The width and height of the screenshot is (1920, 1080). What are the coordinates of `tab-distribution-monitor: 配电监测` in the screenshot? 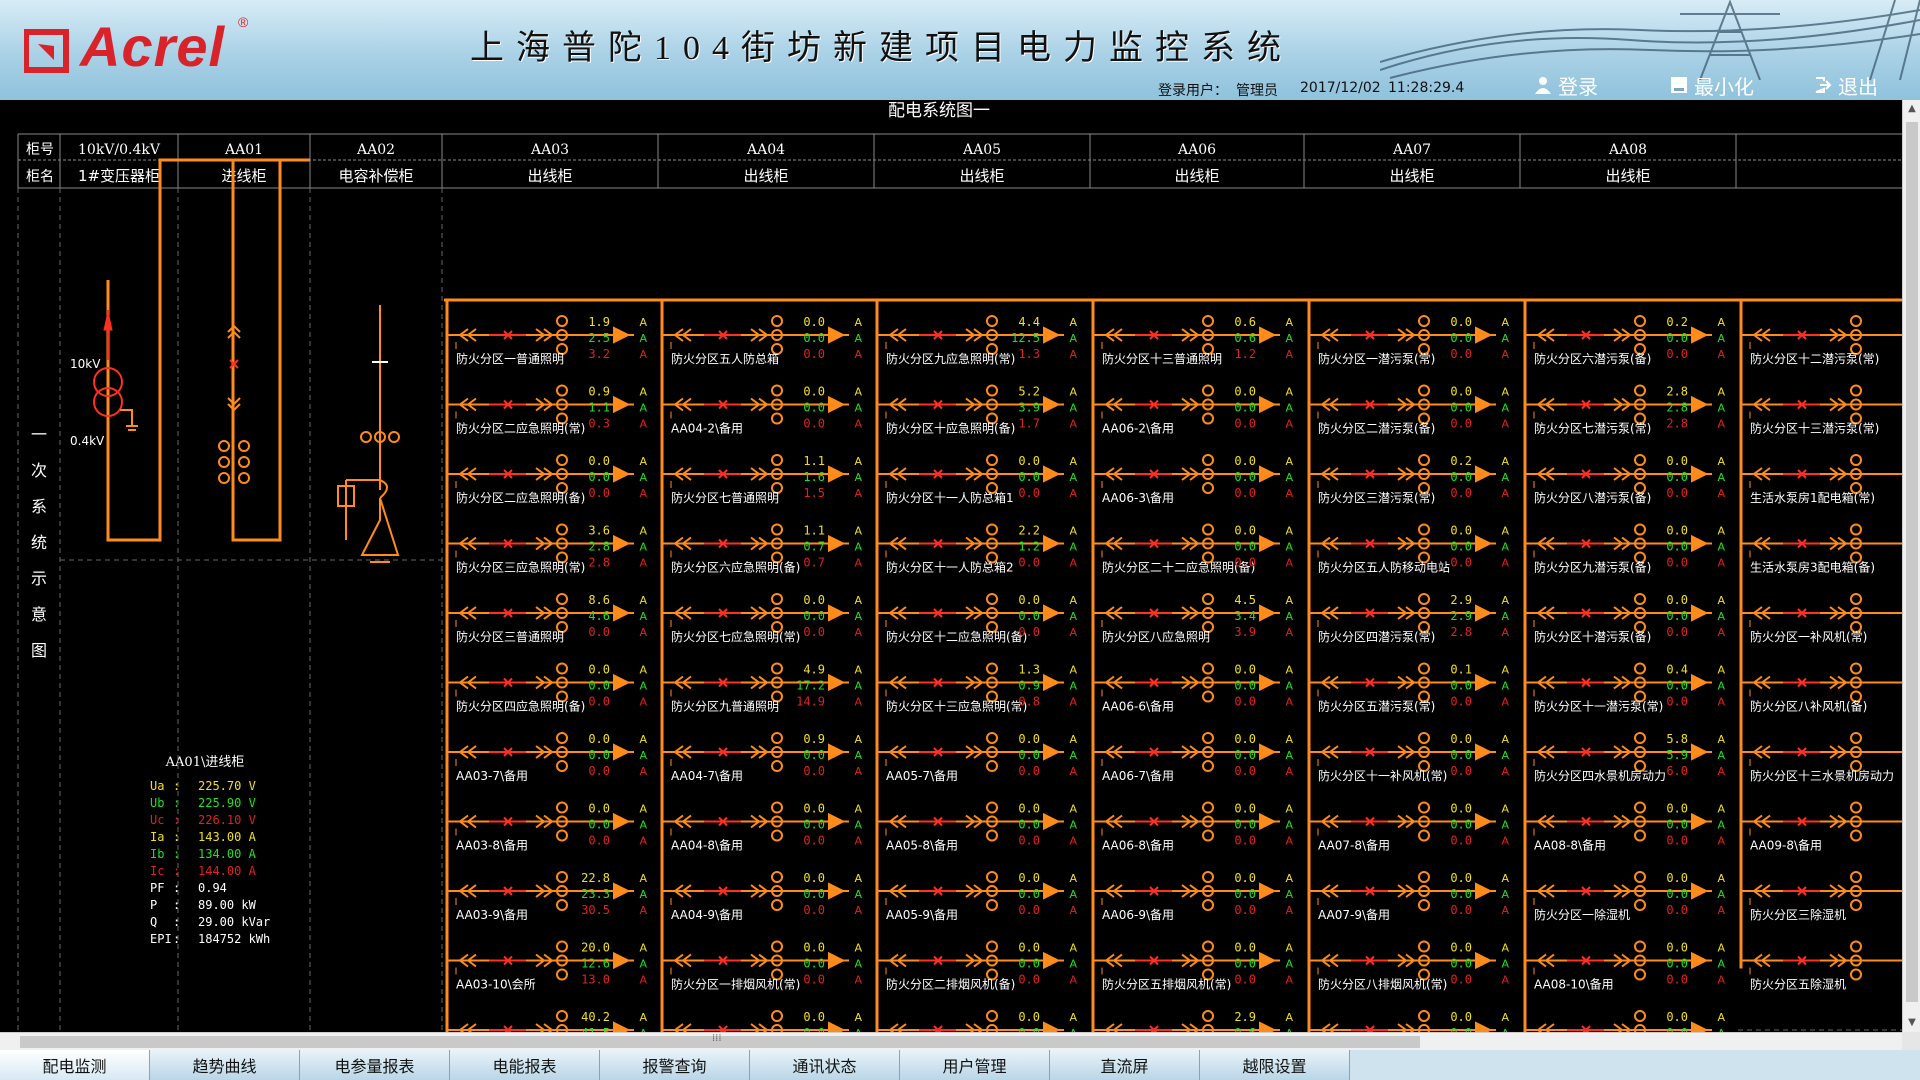 It's located at (75, 1065).